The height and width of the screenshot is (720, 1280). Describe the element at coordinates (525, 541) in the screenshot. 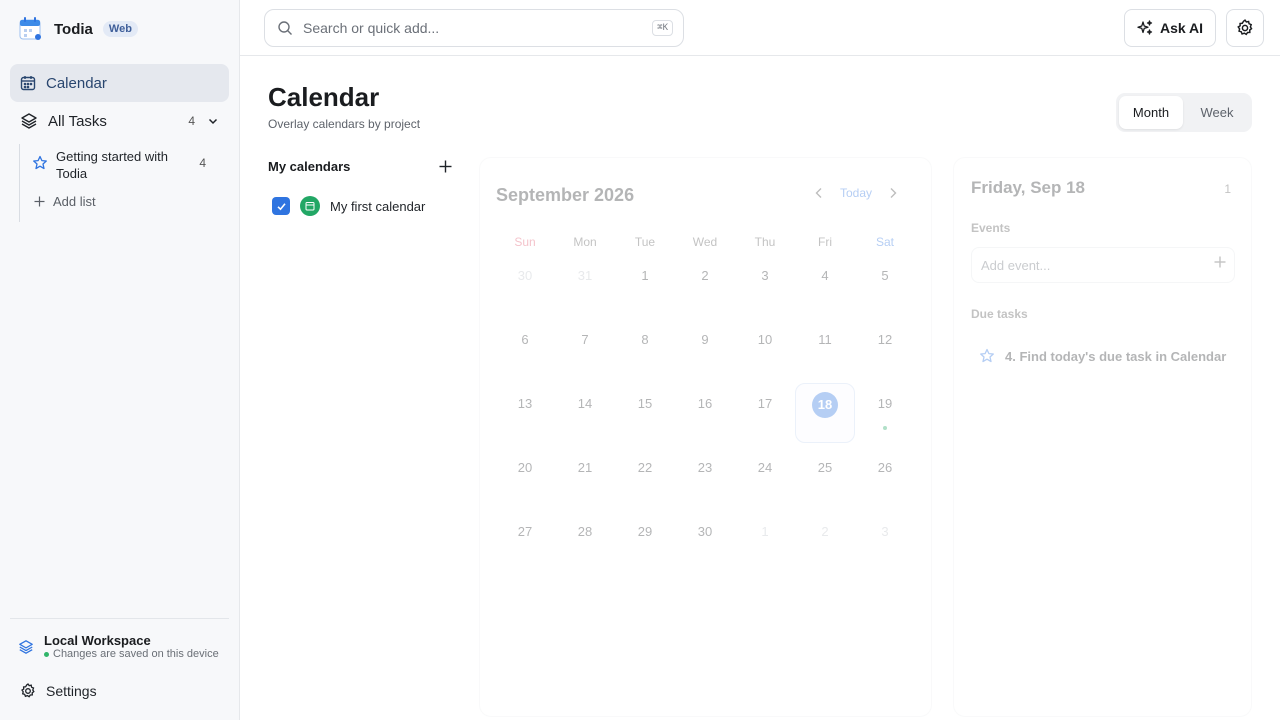

I see `day-cell: 27` at that location.